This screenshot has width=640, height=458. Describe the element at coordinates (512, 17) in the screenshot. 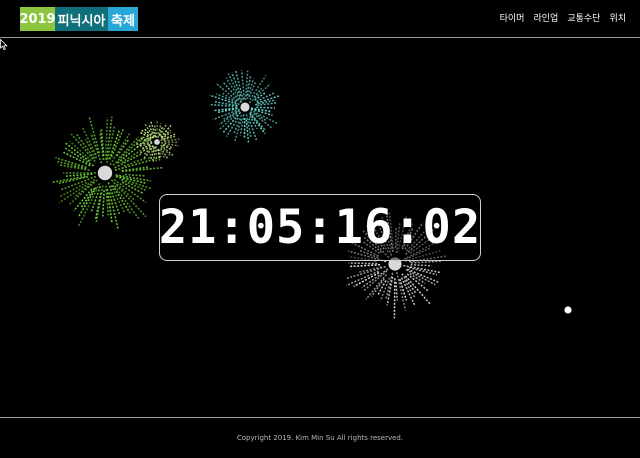

I see `nav-item-timer: 타이머` at that location.